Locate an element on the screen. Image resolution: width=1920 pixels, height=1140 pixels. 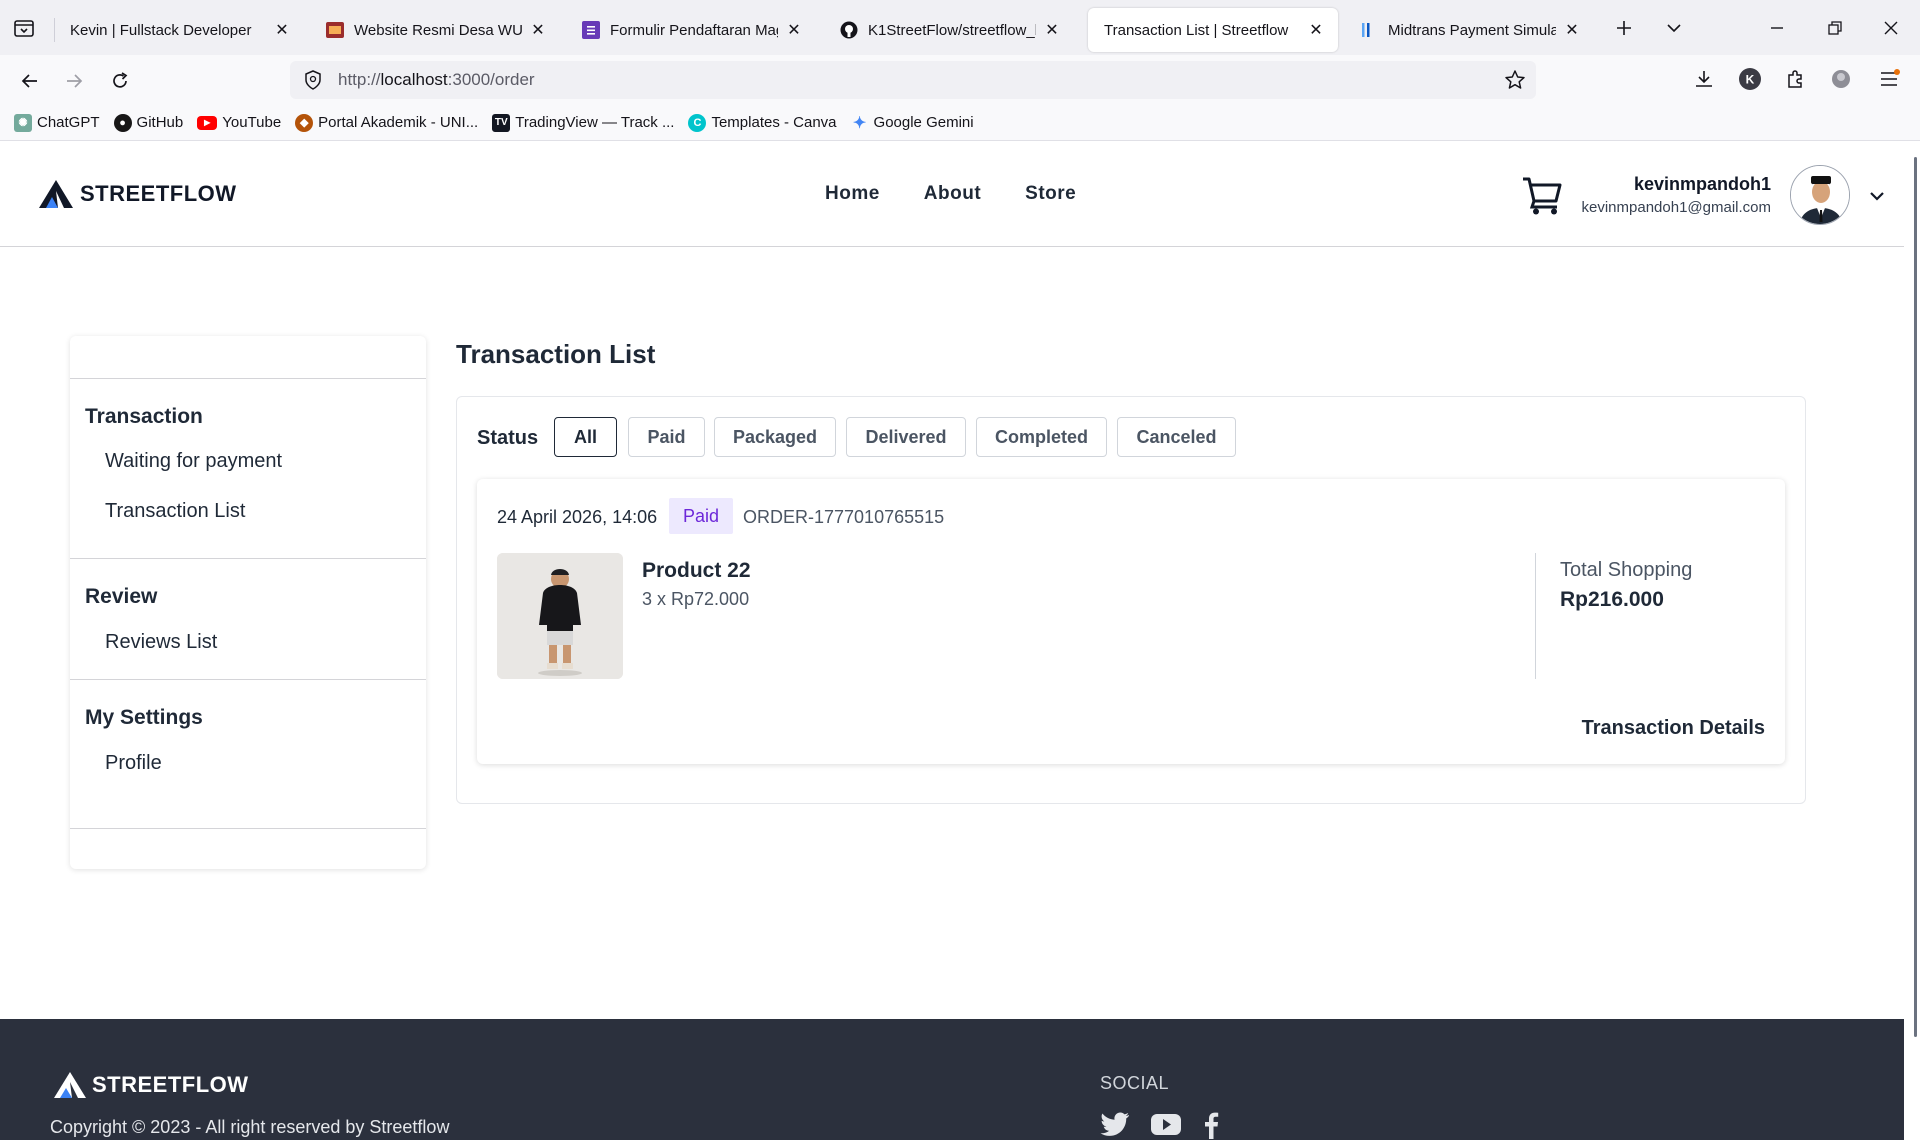
account-initial: K is located at coordinates (1750, 80).